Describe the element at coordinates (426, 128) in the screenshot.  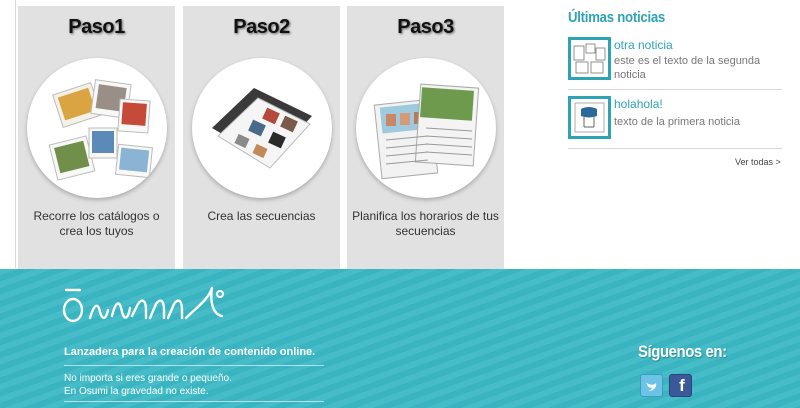
I see `calendar-schedule-image` at that location.